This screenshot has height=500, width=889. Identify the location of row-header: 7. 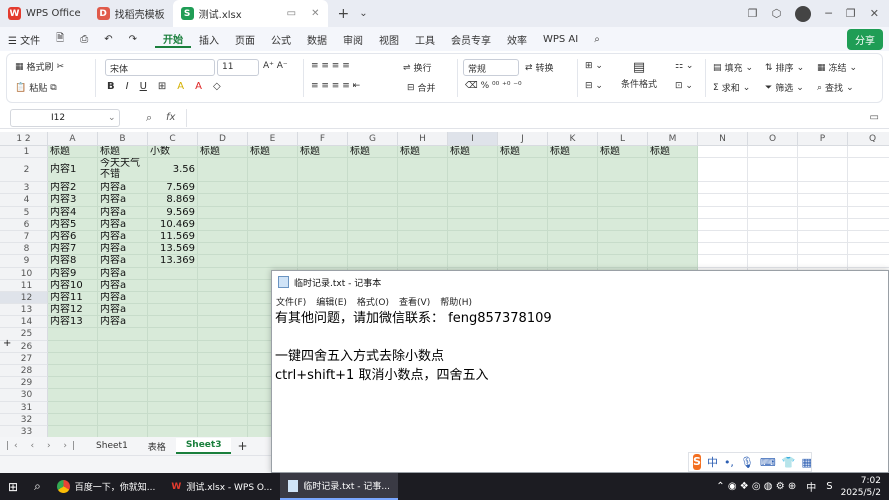
(24, 237).